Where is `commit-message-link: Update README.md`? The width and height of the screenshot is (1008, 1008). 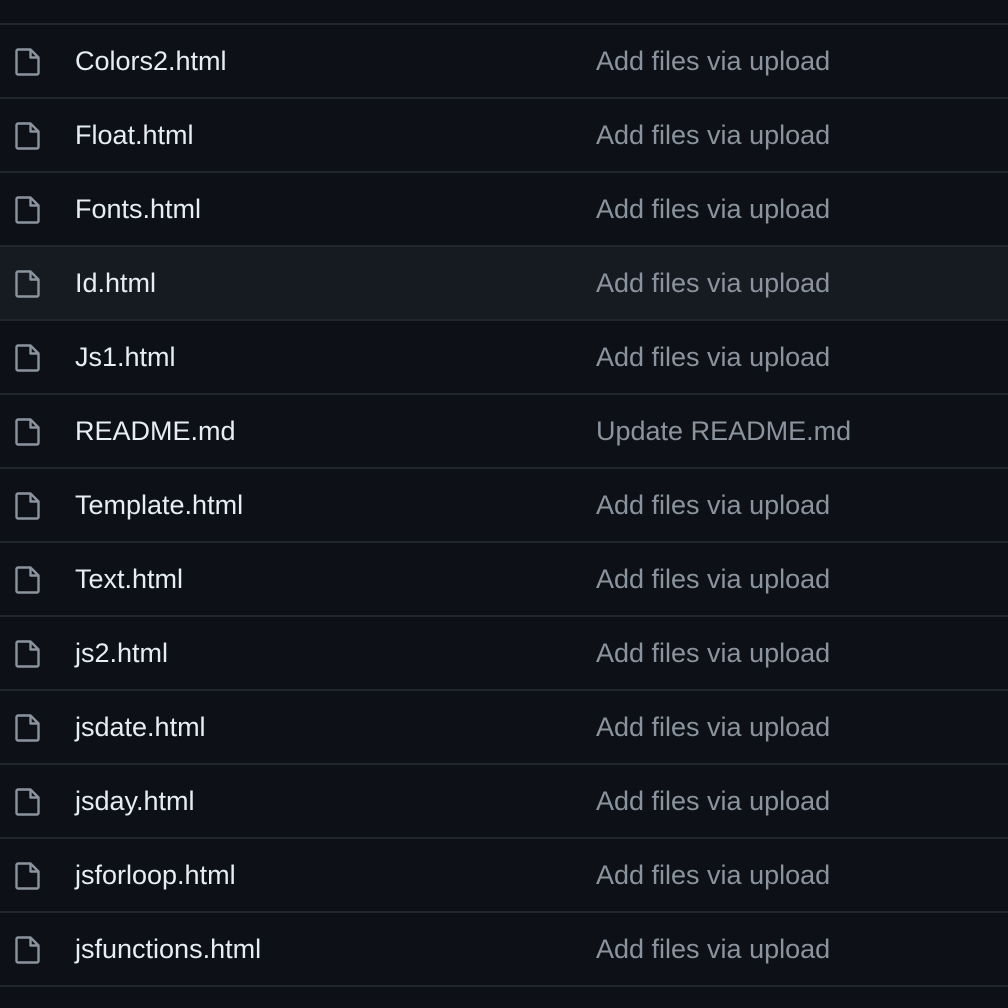
commit-message-link: Update README.md is located at coordinates (723, 431).